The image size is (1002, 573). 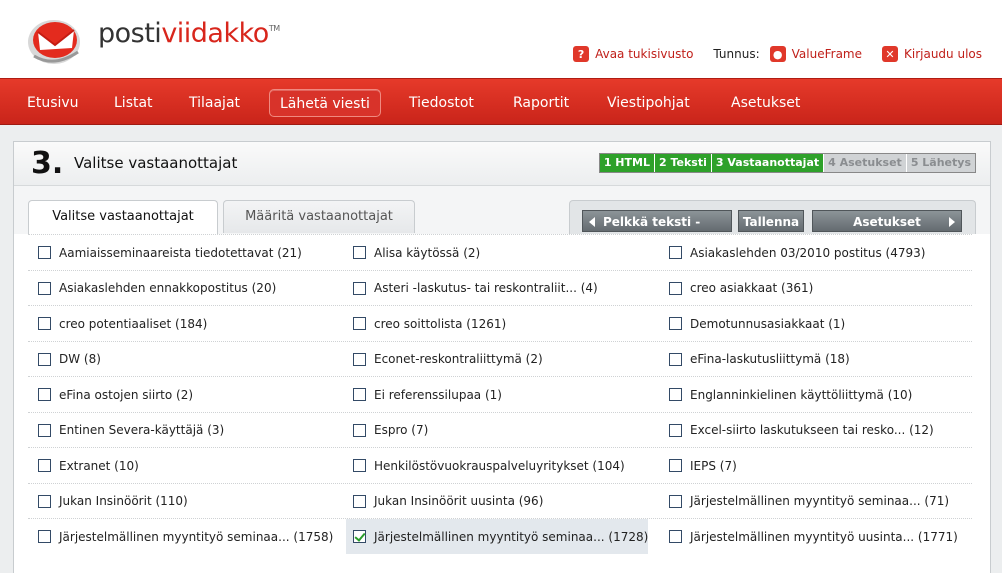 I want to click on list-item: eFina ostojen siirto (2), so click(x=115, y=394).